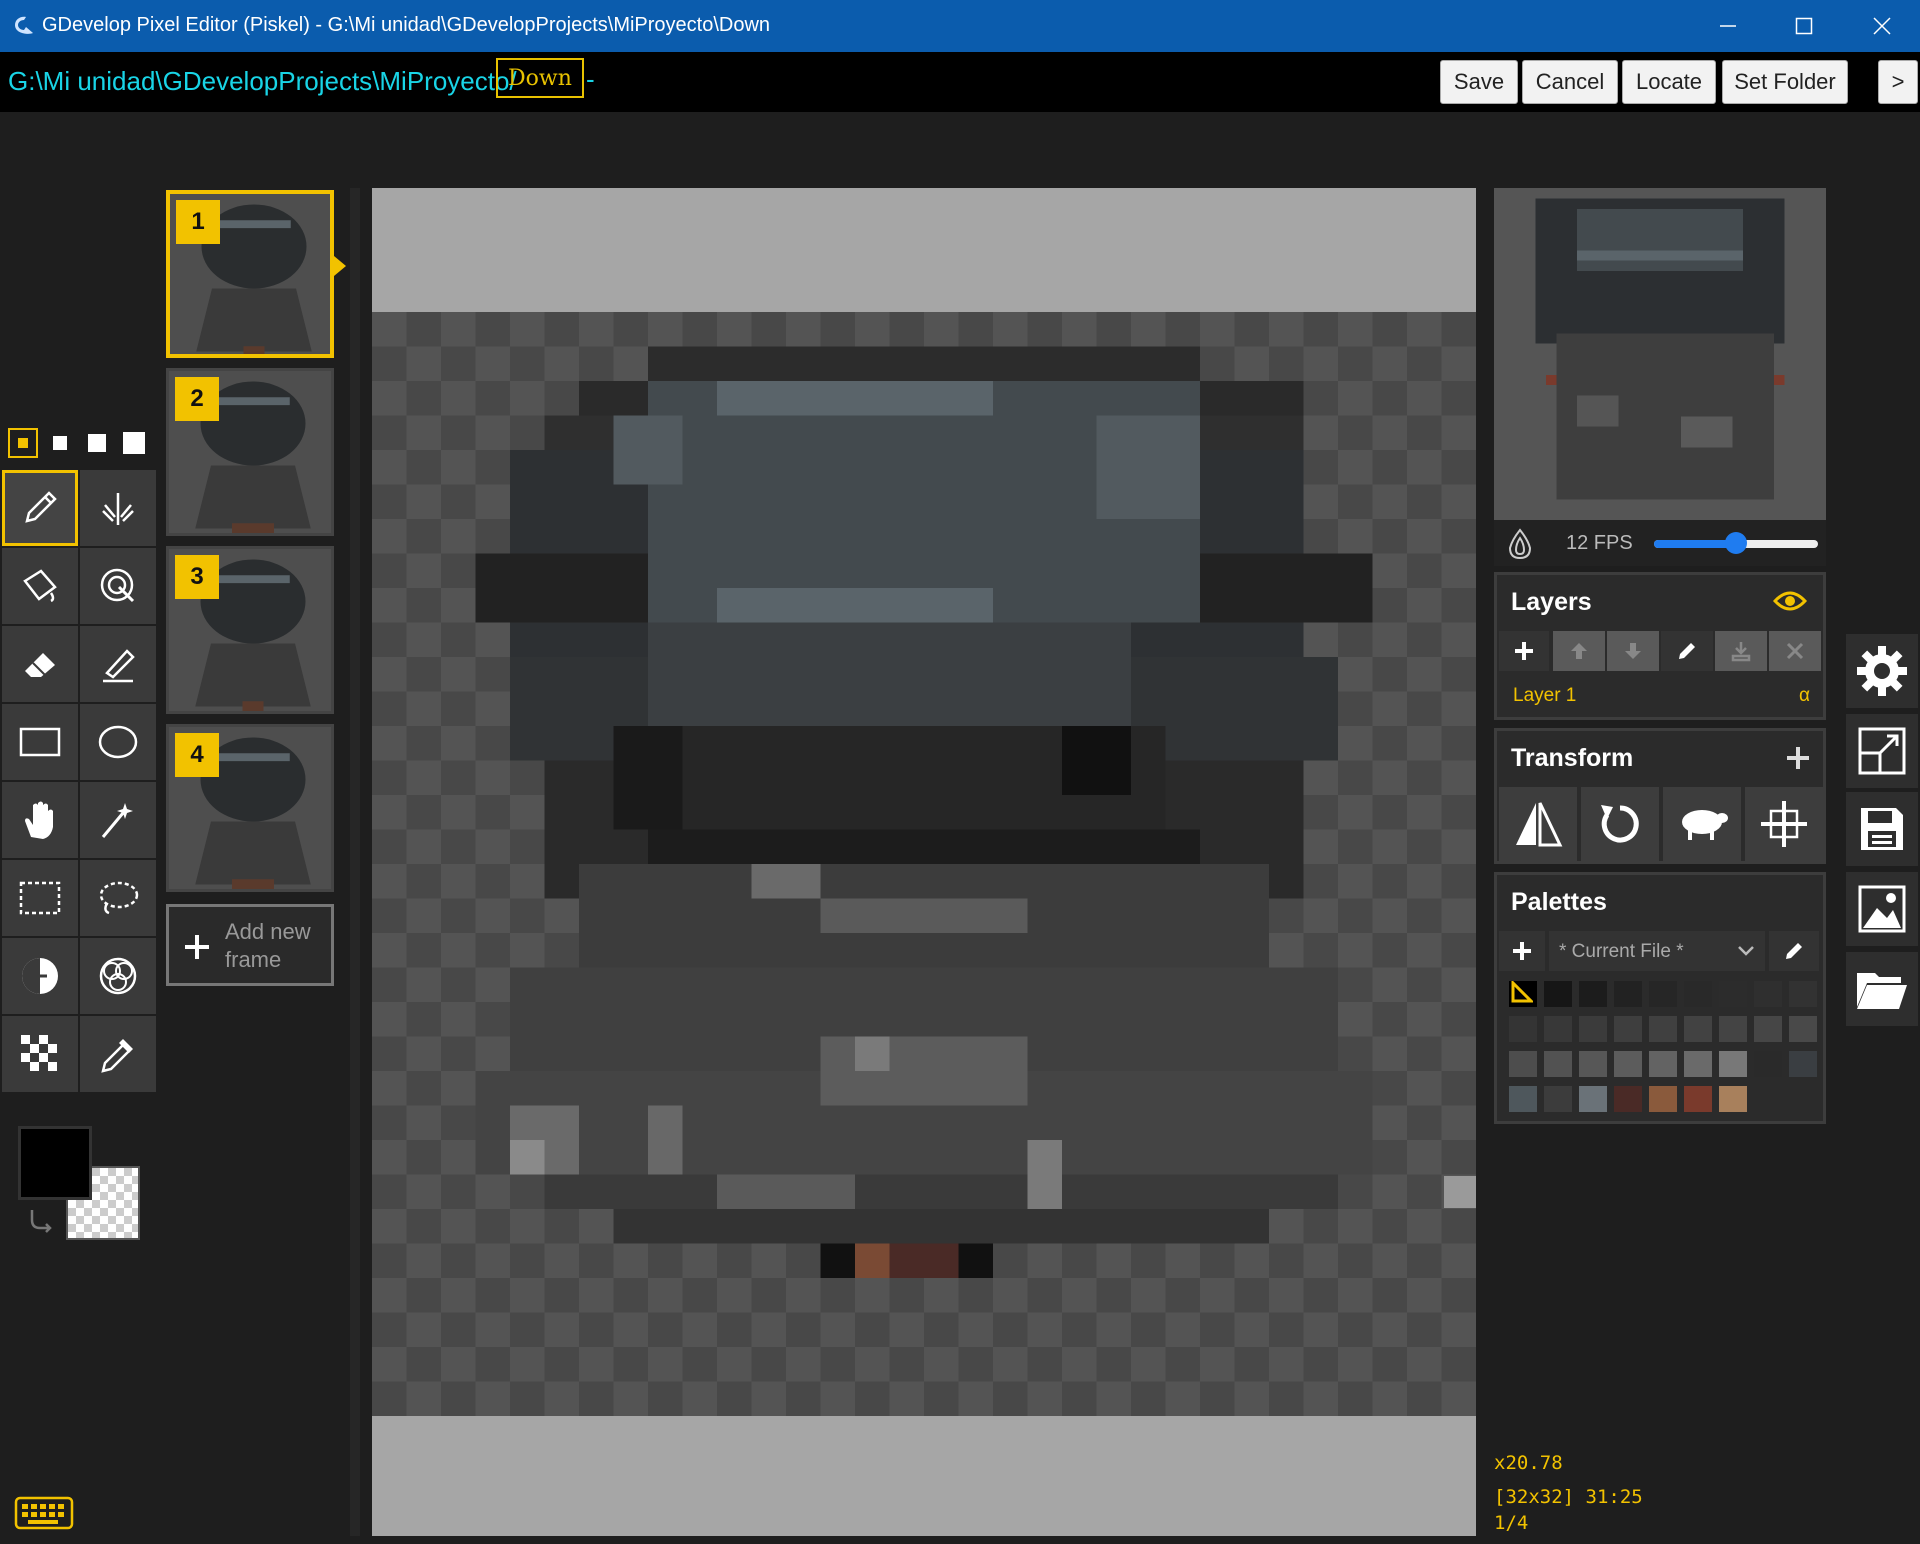 The height and width of the screenshot is (1544, 1920). Describe the element at coordinates (250, 452) in the screenshot. I see `frame-thumbnail-2: 2` at that location.